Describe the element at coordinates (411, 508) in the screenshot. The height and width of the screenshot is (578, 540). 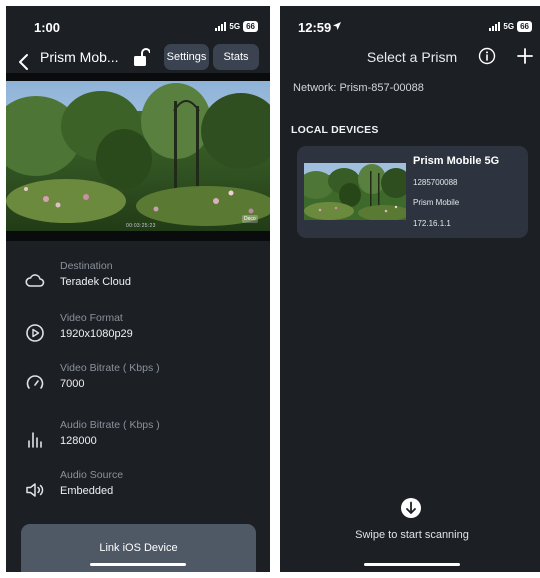
I see `arrow-down-circle-icon` at that location.